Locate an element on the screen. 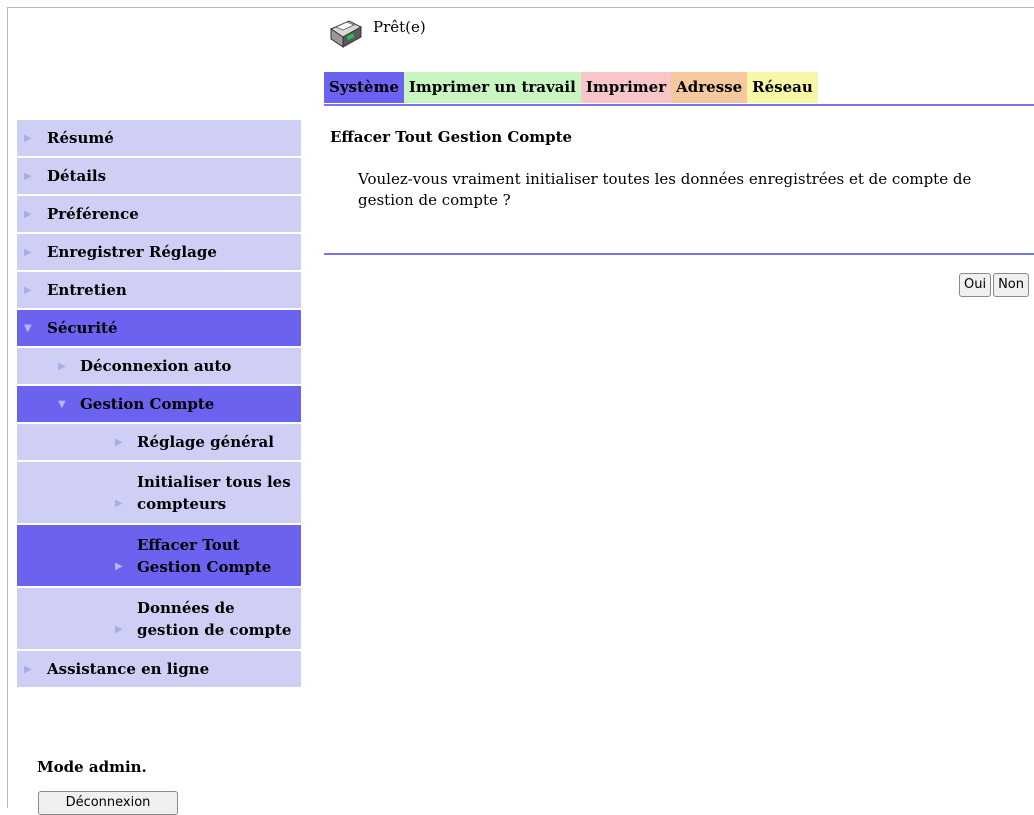  no-button: Non is located at coordinates (1011, 285).